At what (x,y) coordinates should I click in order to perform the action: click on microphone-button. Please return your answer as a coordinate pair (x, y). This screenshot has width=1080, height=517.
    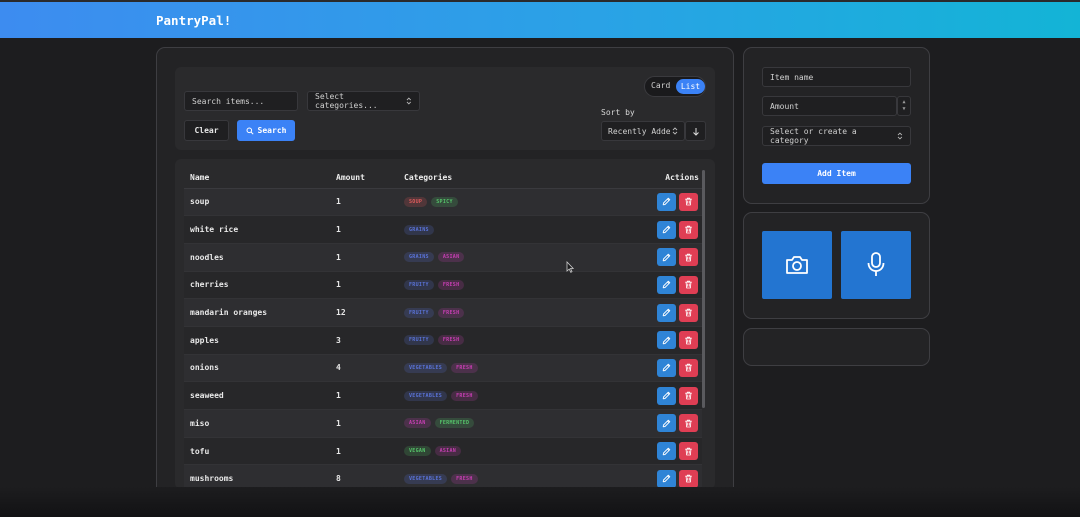
    Looking at the image, I should click on (876, 265).